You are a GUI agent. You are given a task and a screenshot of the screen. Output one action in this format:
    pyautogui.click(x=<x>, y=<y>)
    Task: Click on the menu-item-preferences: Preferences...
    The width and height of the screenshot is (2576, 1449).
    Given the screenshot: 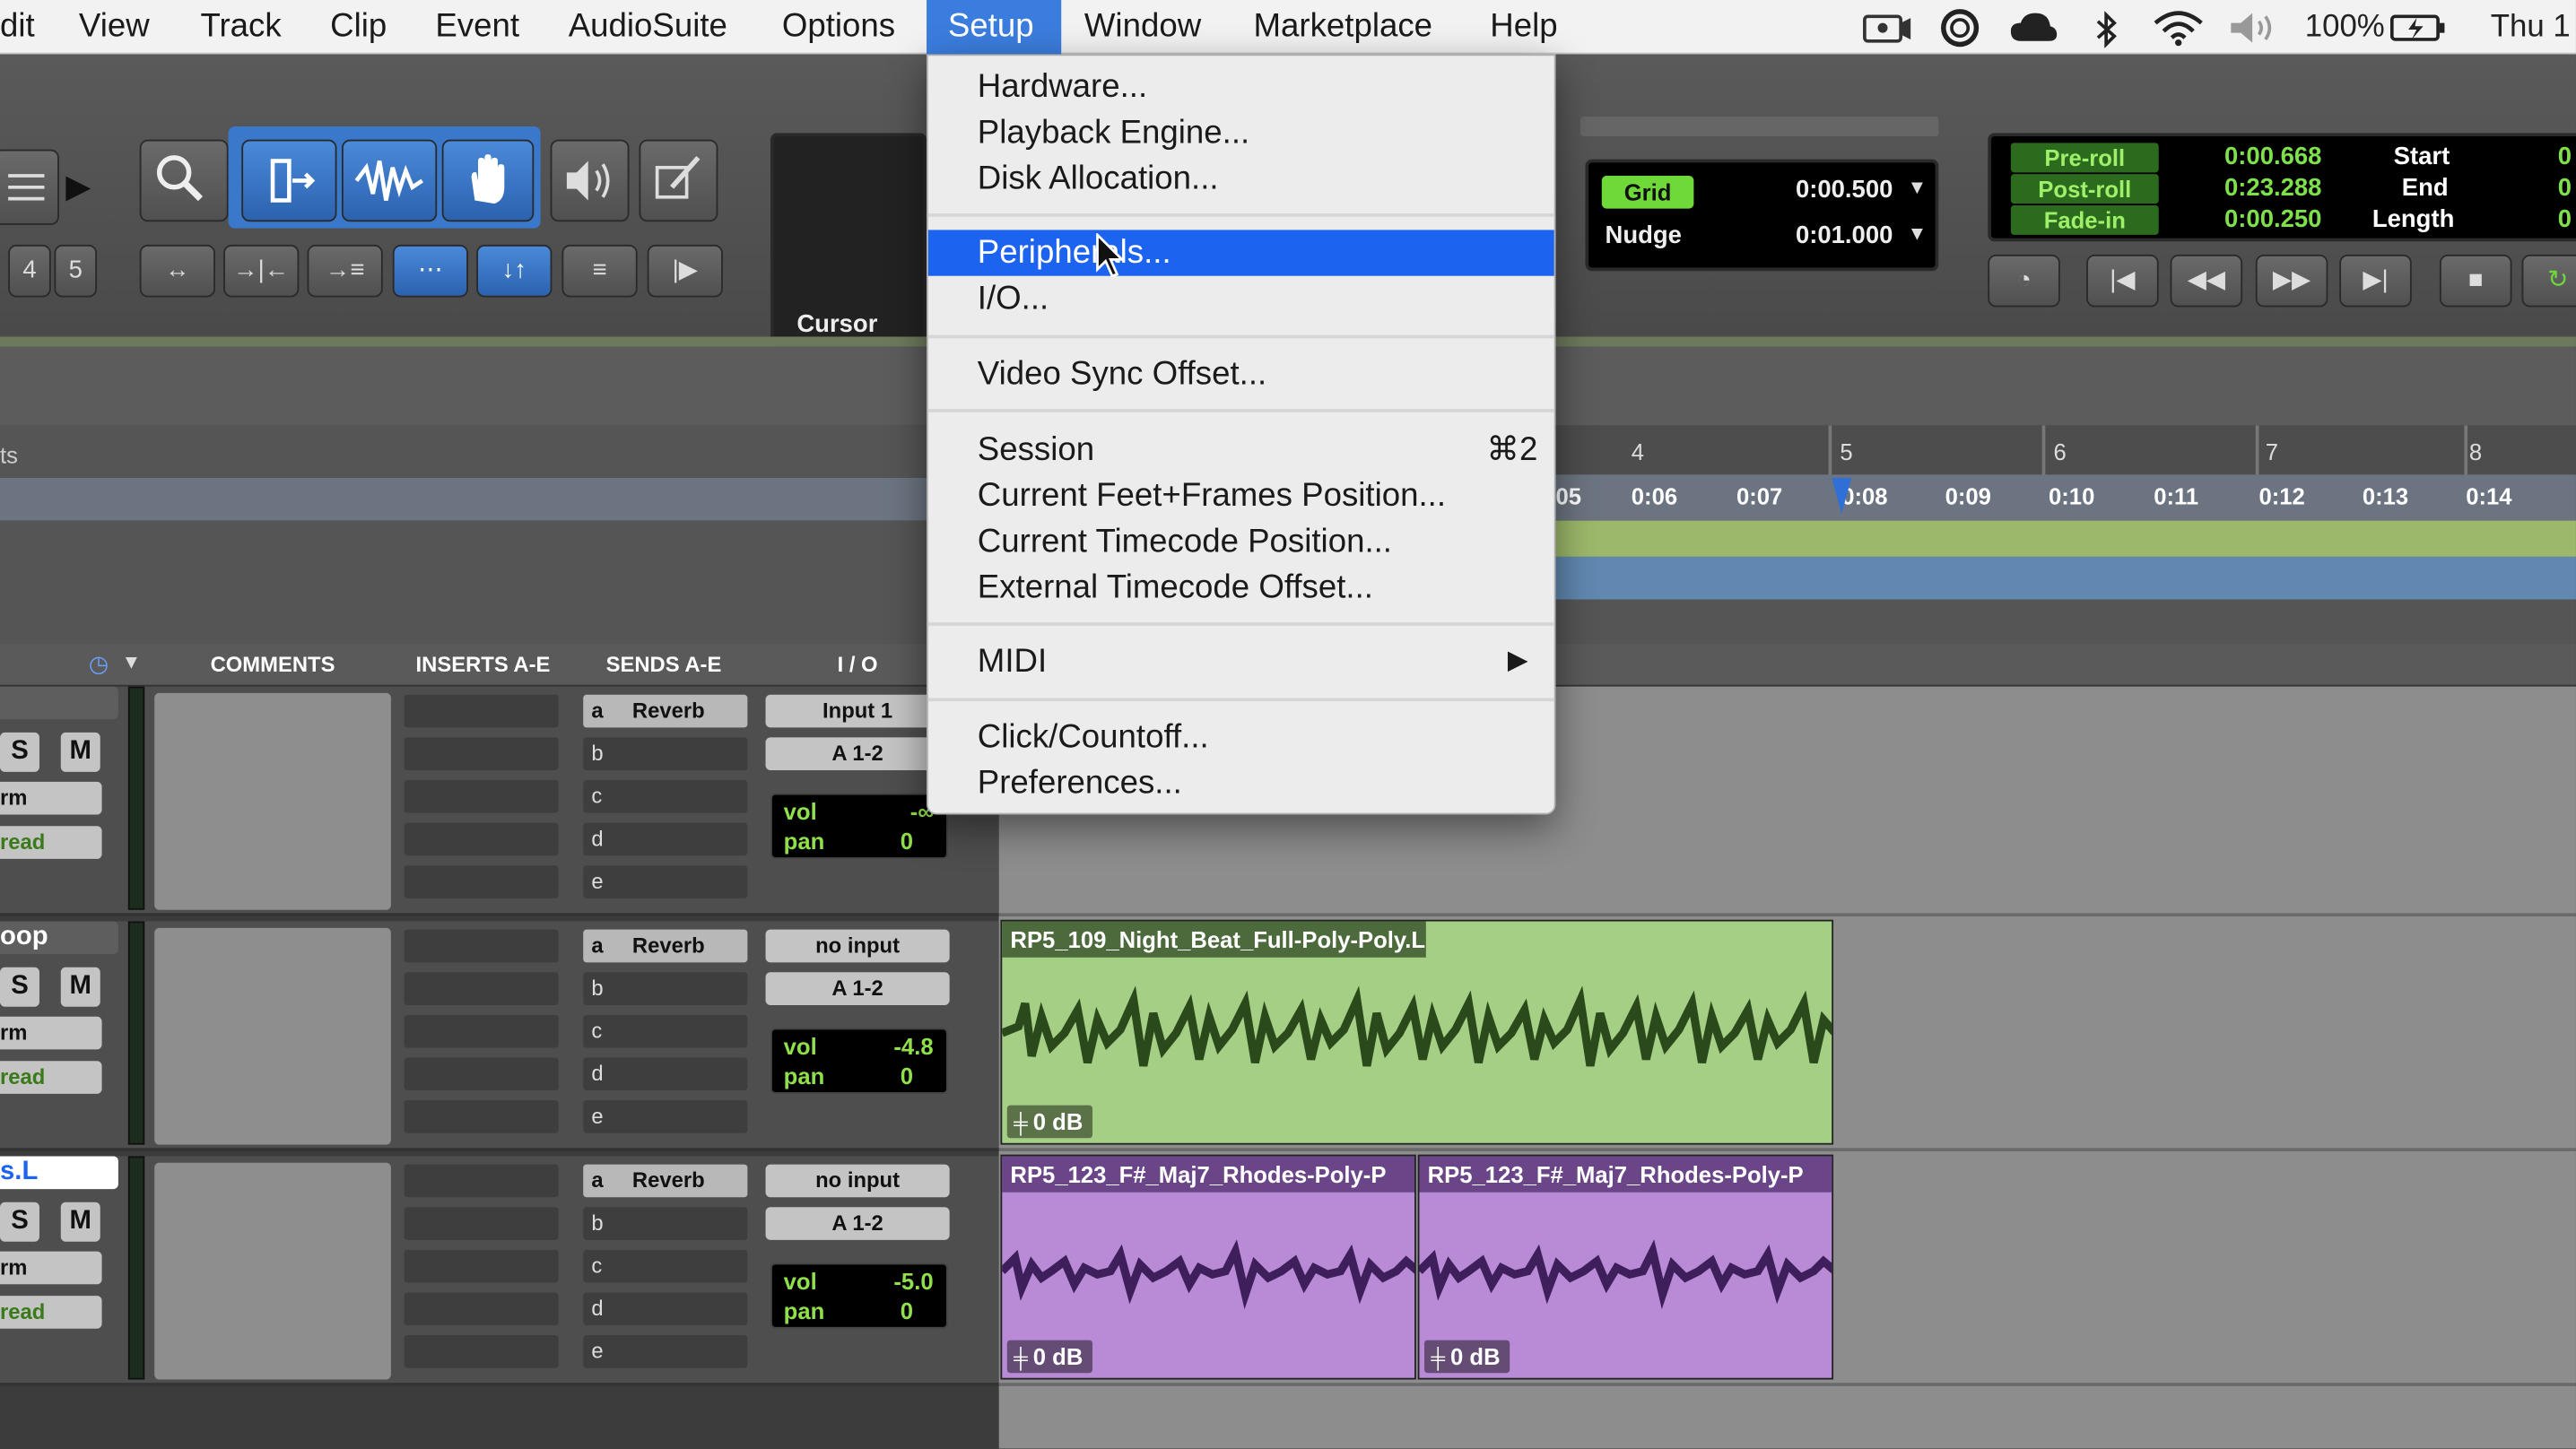 What is the action you would take?
    pyautogui.click(x=1241, y=783)
    